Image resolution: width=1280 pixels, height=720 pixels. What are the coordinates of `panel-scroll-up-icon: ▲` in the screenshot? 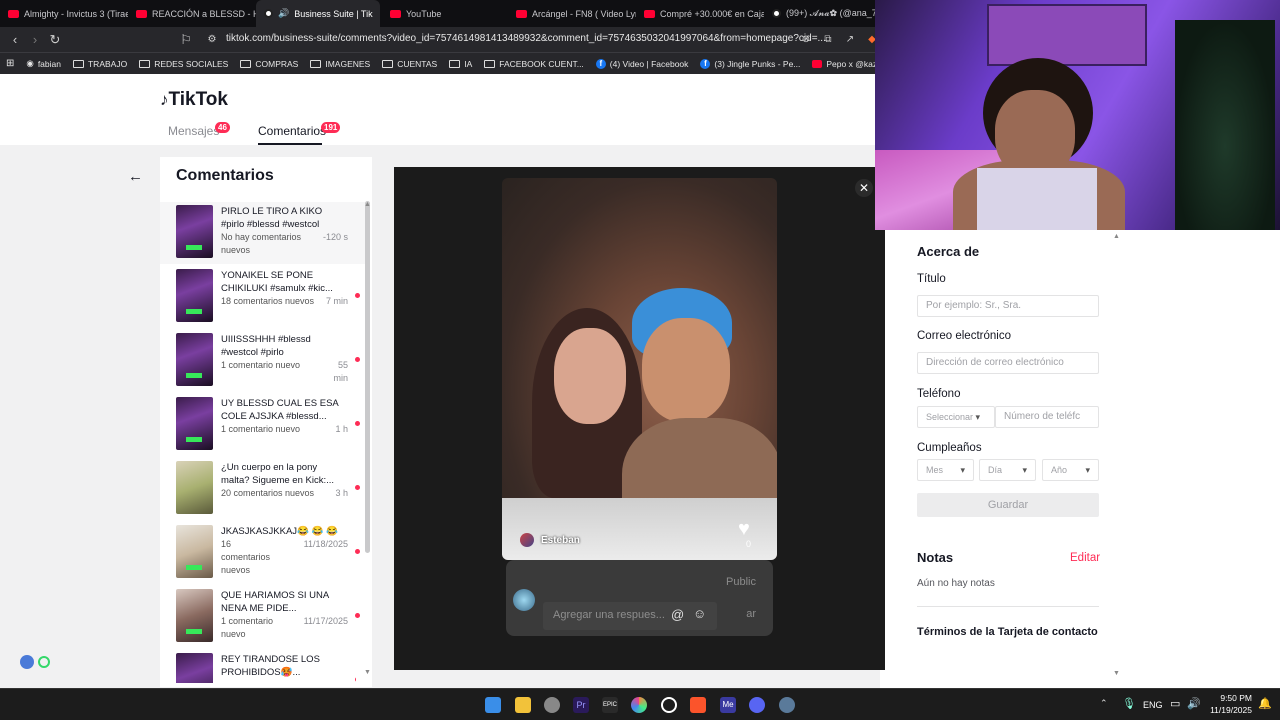 It's located at (1116, 236).